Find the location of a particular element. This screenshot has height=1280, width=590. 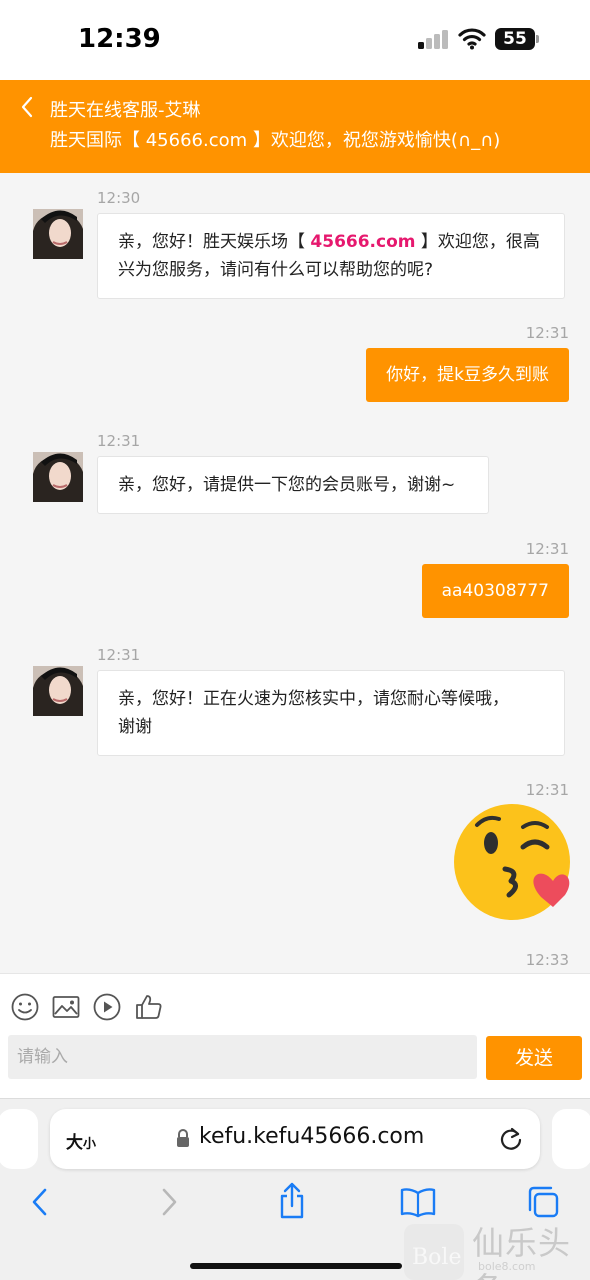

reload-icon is located at coordinates (511, 1139).